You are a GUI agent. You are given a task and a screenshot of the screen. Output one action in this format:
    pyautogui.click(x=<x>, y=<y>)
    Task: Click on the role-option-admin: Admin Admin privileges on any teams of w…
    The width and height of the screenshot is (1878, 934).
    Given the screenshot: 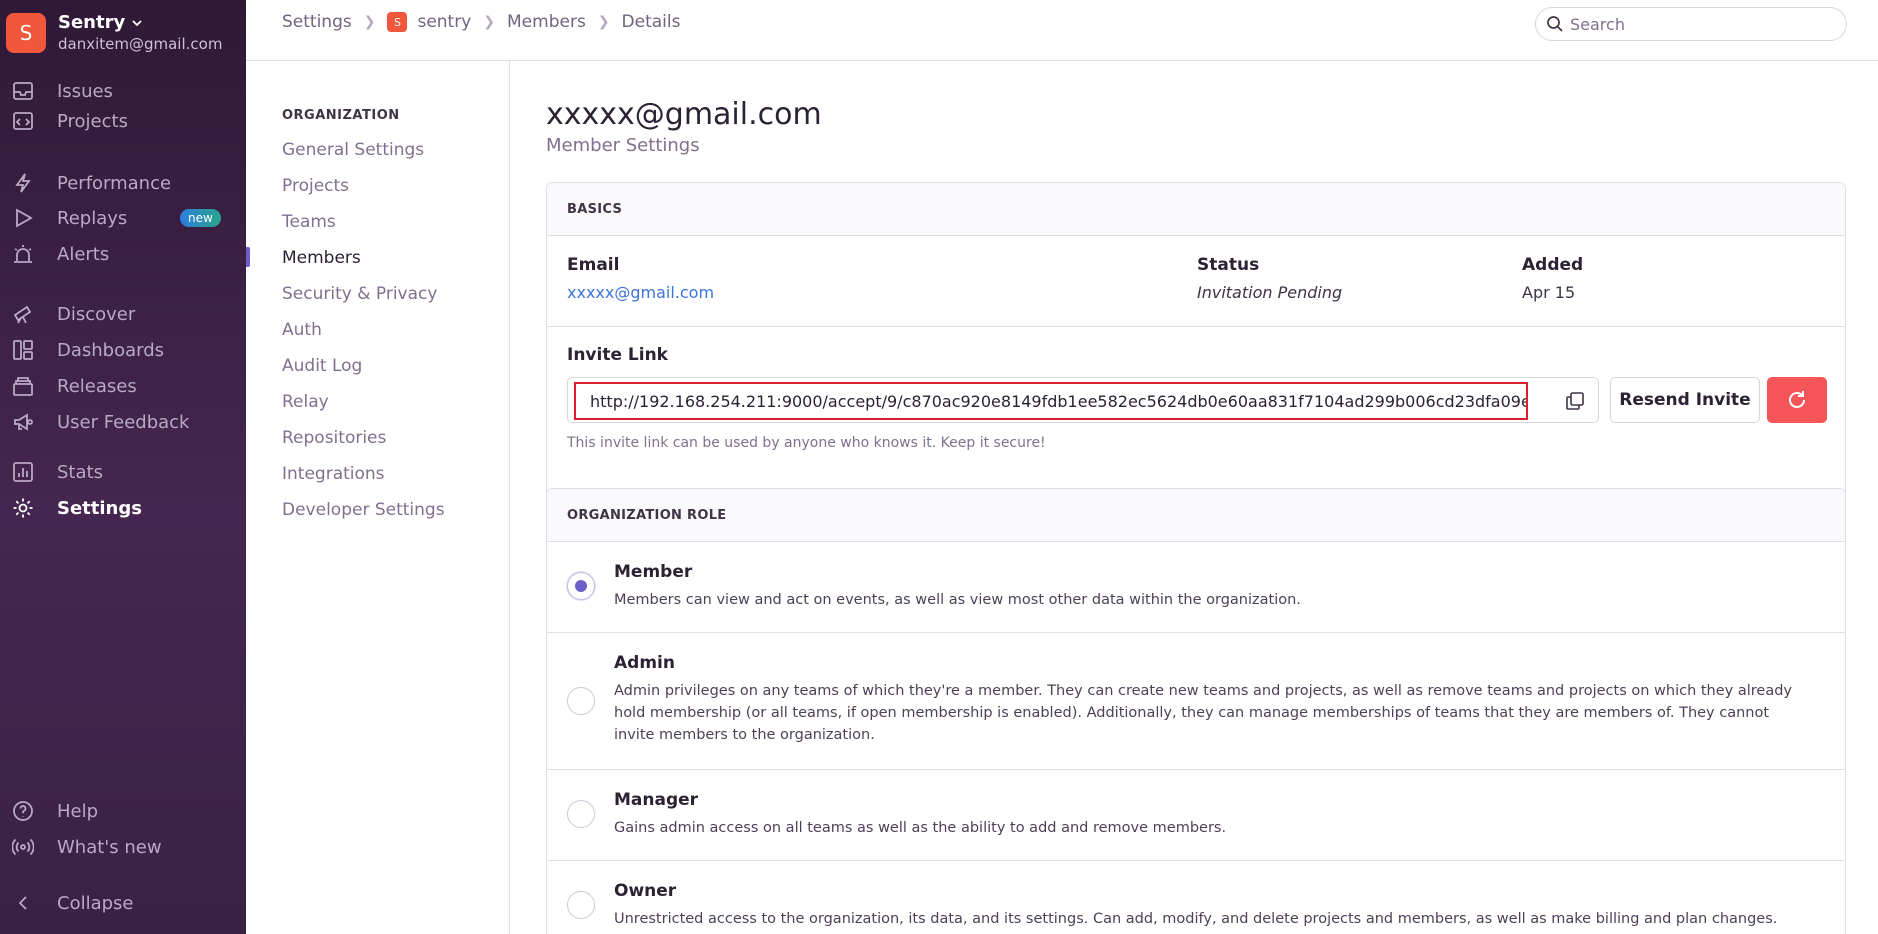 What is the action you would take?
    pyautogui.click(x=1196, y=701)
    